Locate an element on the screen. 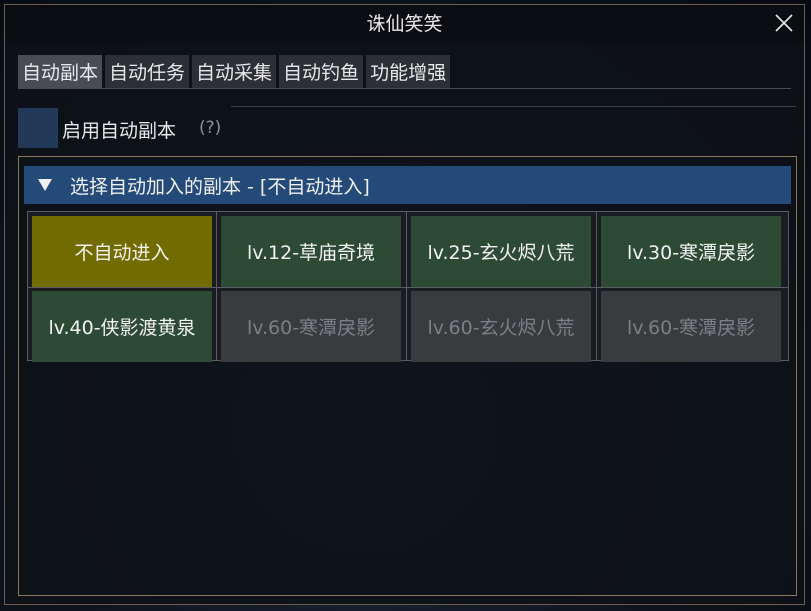 This screenshot has height=611, width=811. dungeon-option-lv25: lv.25-玄火烬八荒 is located at coordinates (501, 251).